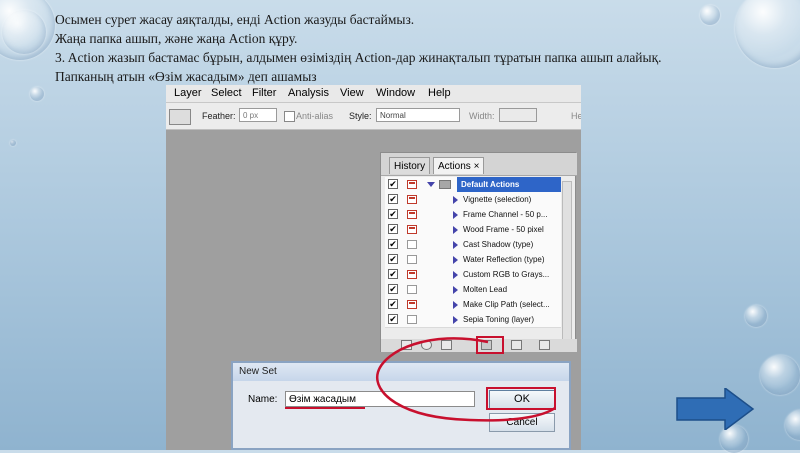  Describe the element at coordinates (258, 115) in the screenshot. I see `feather-field: 0 px` at that location.